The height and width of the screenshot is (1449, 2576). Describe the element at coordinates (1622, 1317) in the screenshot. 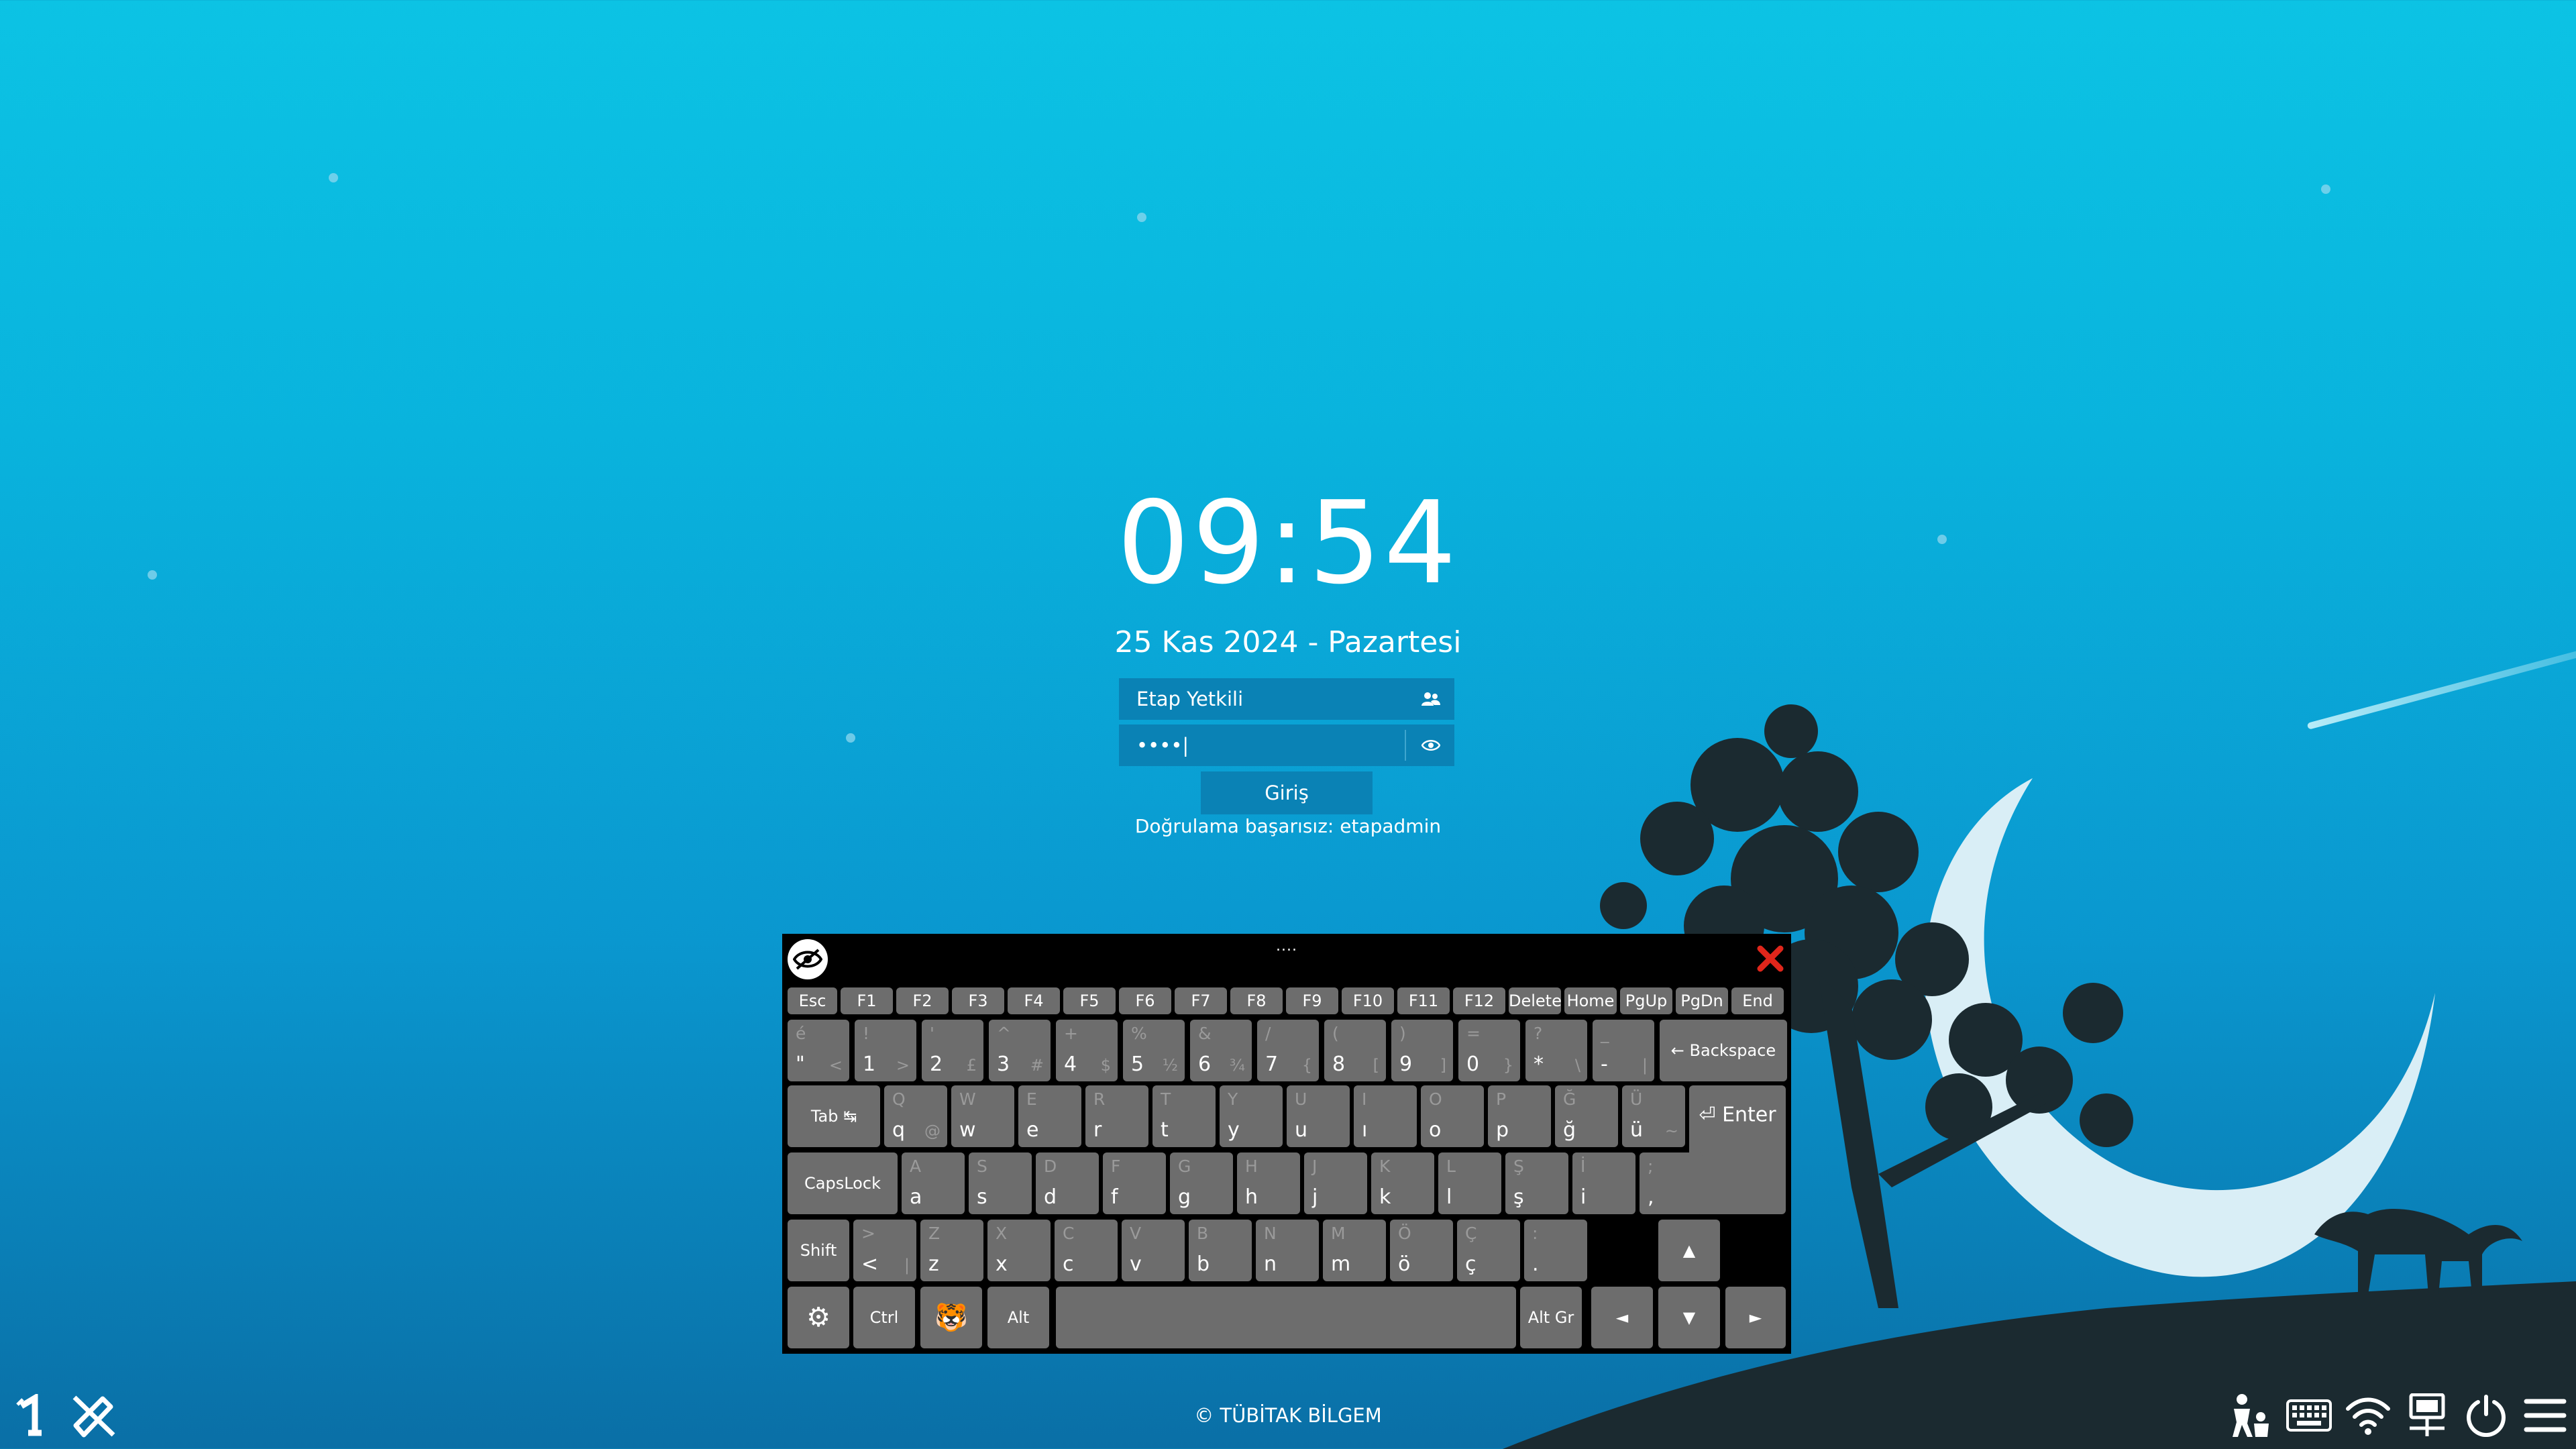

I see `arrow-left-key: ◄` at that location.